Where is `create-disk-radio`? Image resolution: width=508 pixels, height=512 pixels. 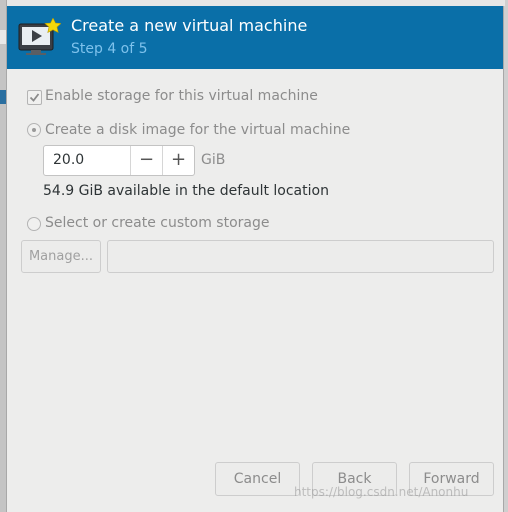
create-disk-radio is located at coordinates (34, 130).